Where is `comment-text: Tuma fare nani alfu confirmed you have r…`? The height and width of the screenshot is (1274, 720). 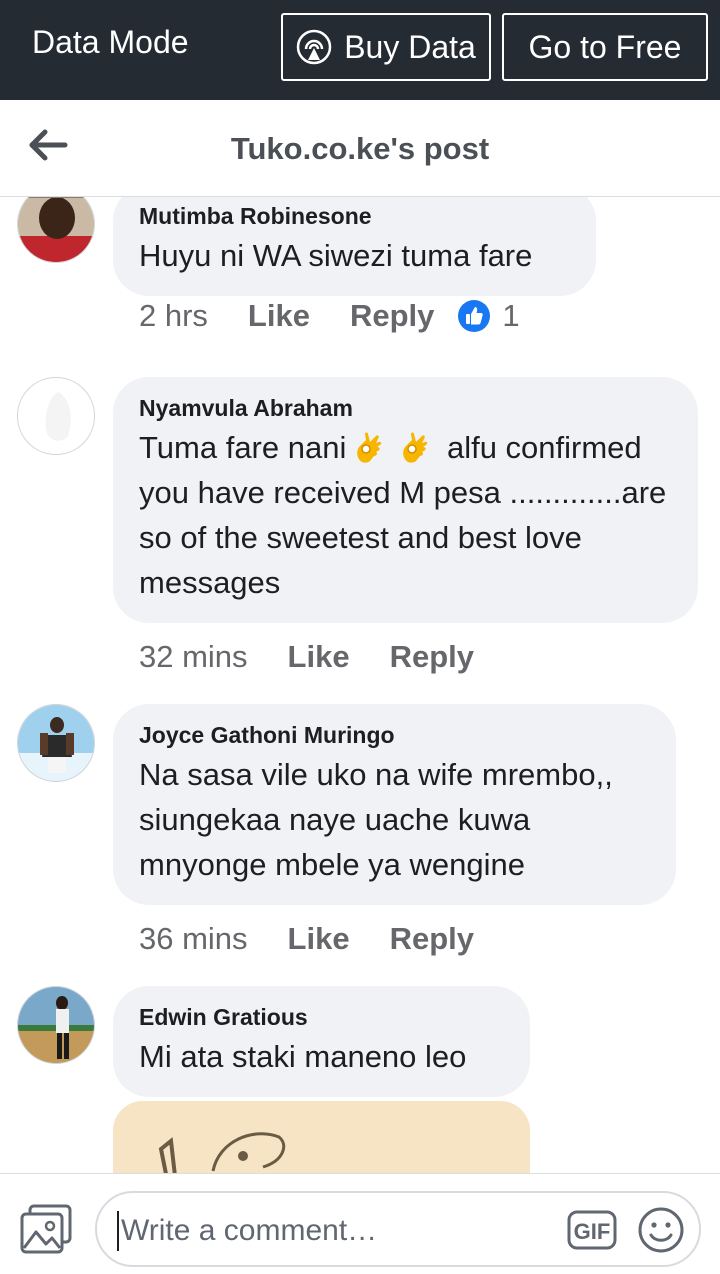
comment-text: Tuma fare nani alfu confirmed you have r… is located at coordinates (405, 515).